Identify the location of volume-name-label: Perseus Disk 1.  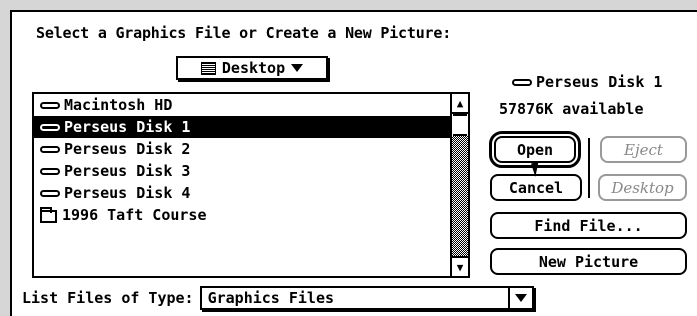
(599, 82).